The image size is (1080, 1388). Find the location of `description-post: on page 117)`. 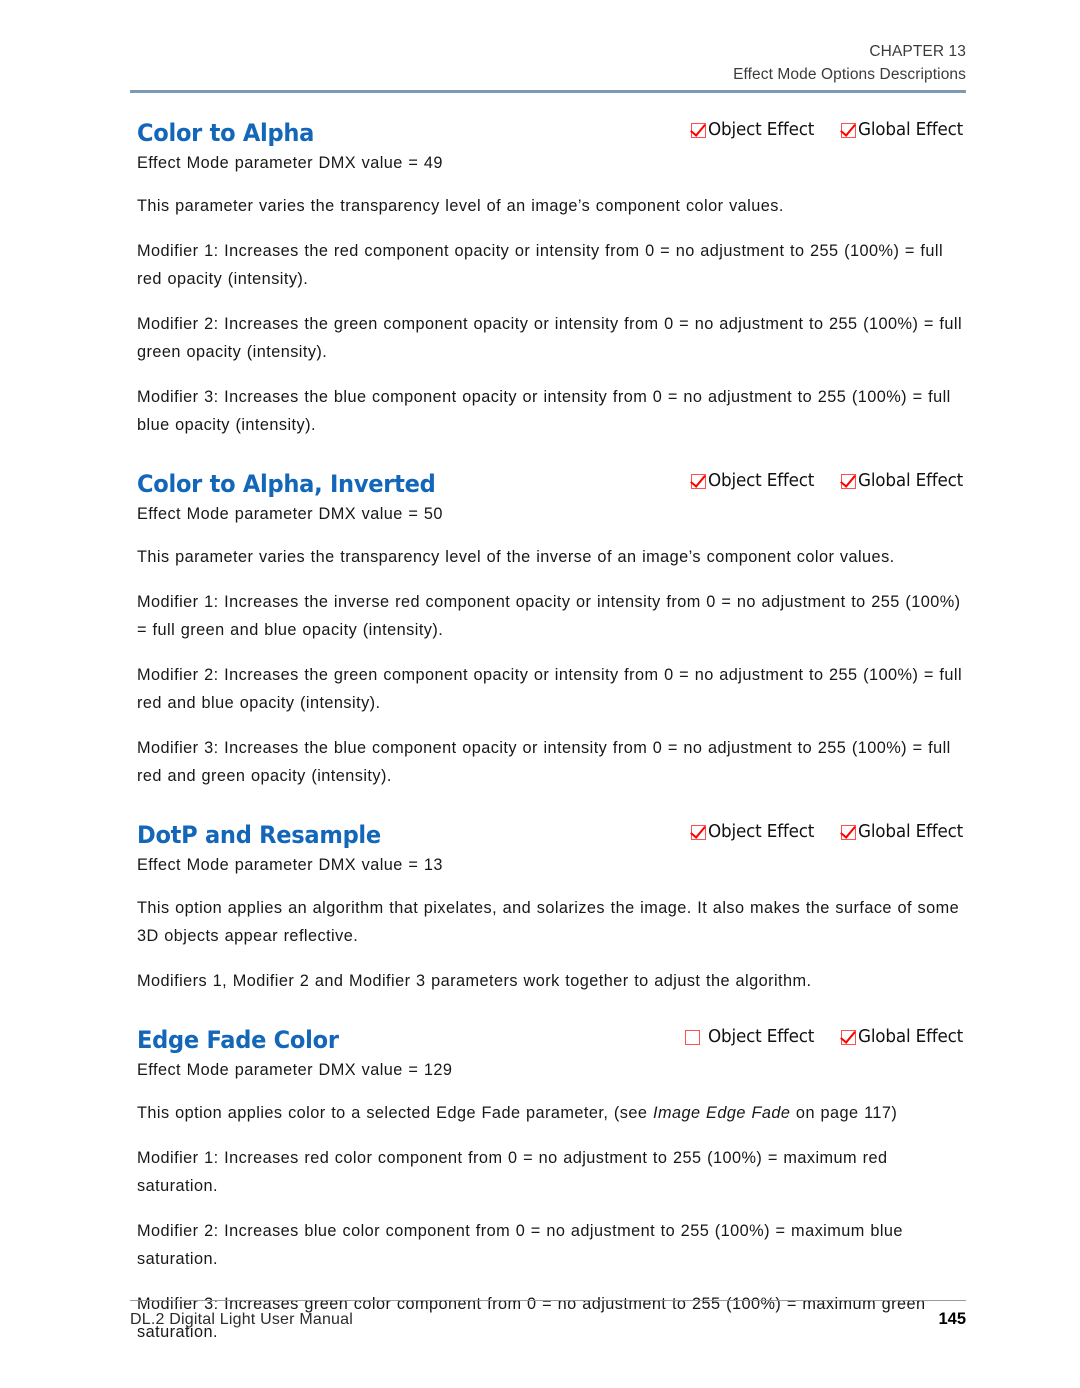

description-post: on page 117) is located at coordinates (844, 1113).